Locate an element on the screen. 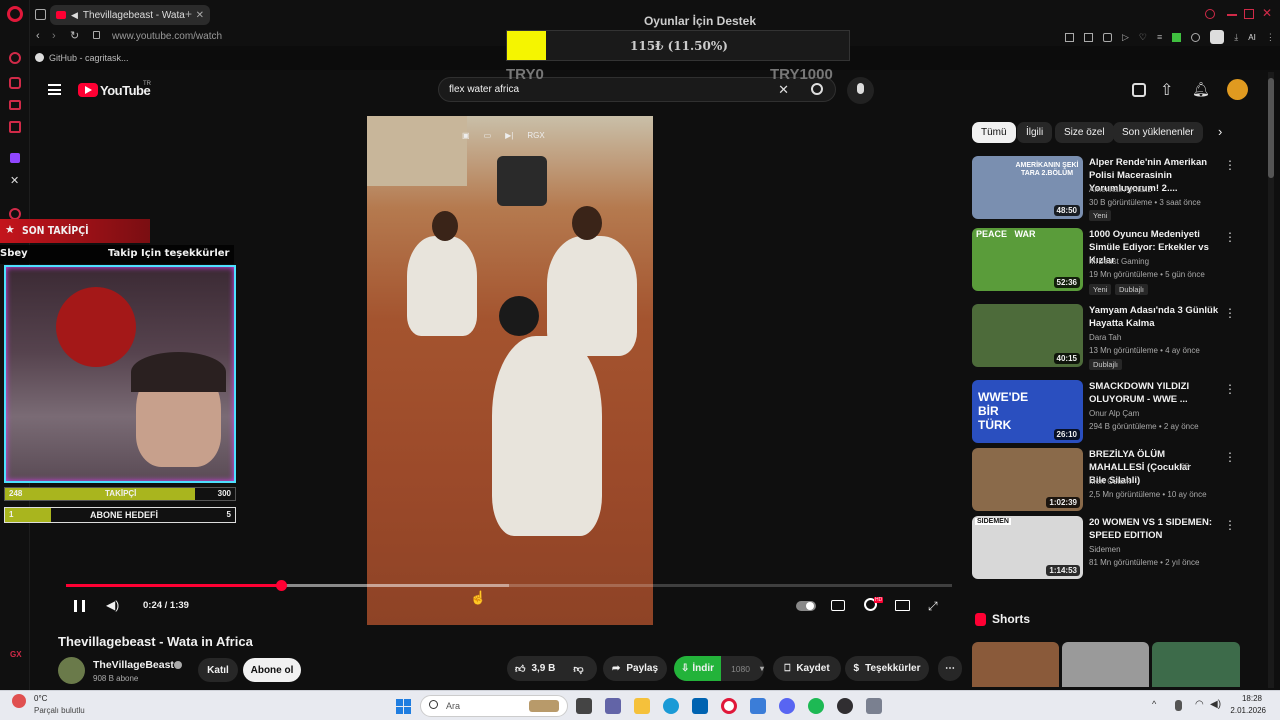  rec-channel: Mert Öztürk is located at coordinates (1110, 481).